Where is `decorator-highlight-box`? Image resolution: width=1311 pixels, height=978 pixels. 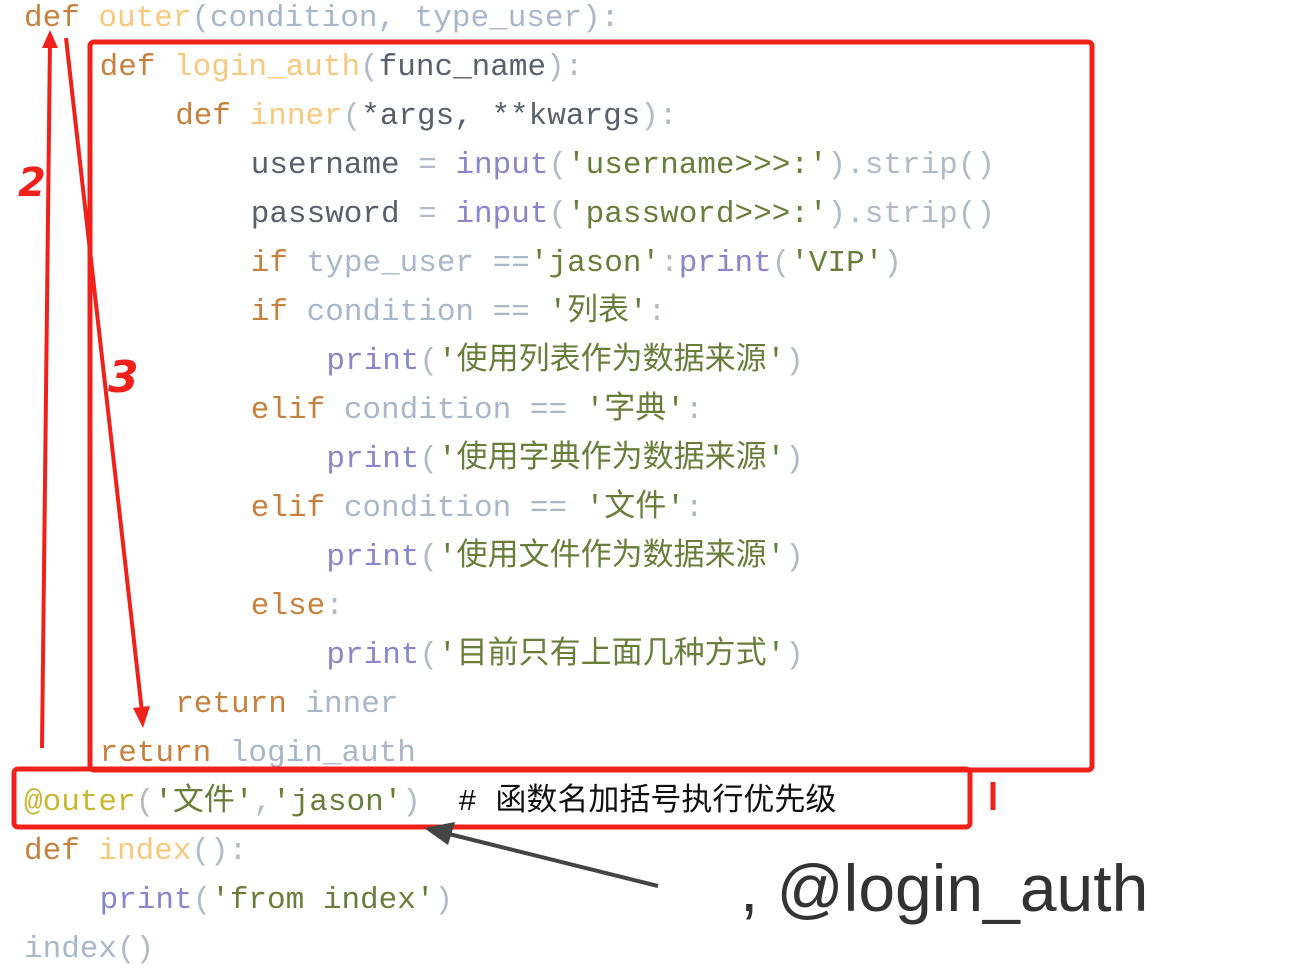 decorator-highlight-box is located at coordinates (492, 798).